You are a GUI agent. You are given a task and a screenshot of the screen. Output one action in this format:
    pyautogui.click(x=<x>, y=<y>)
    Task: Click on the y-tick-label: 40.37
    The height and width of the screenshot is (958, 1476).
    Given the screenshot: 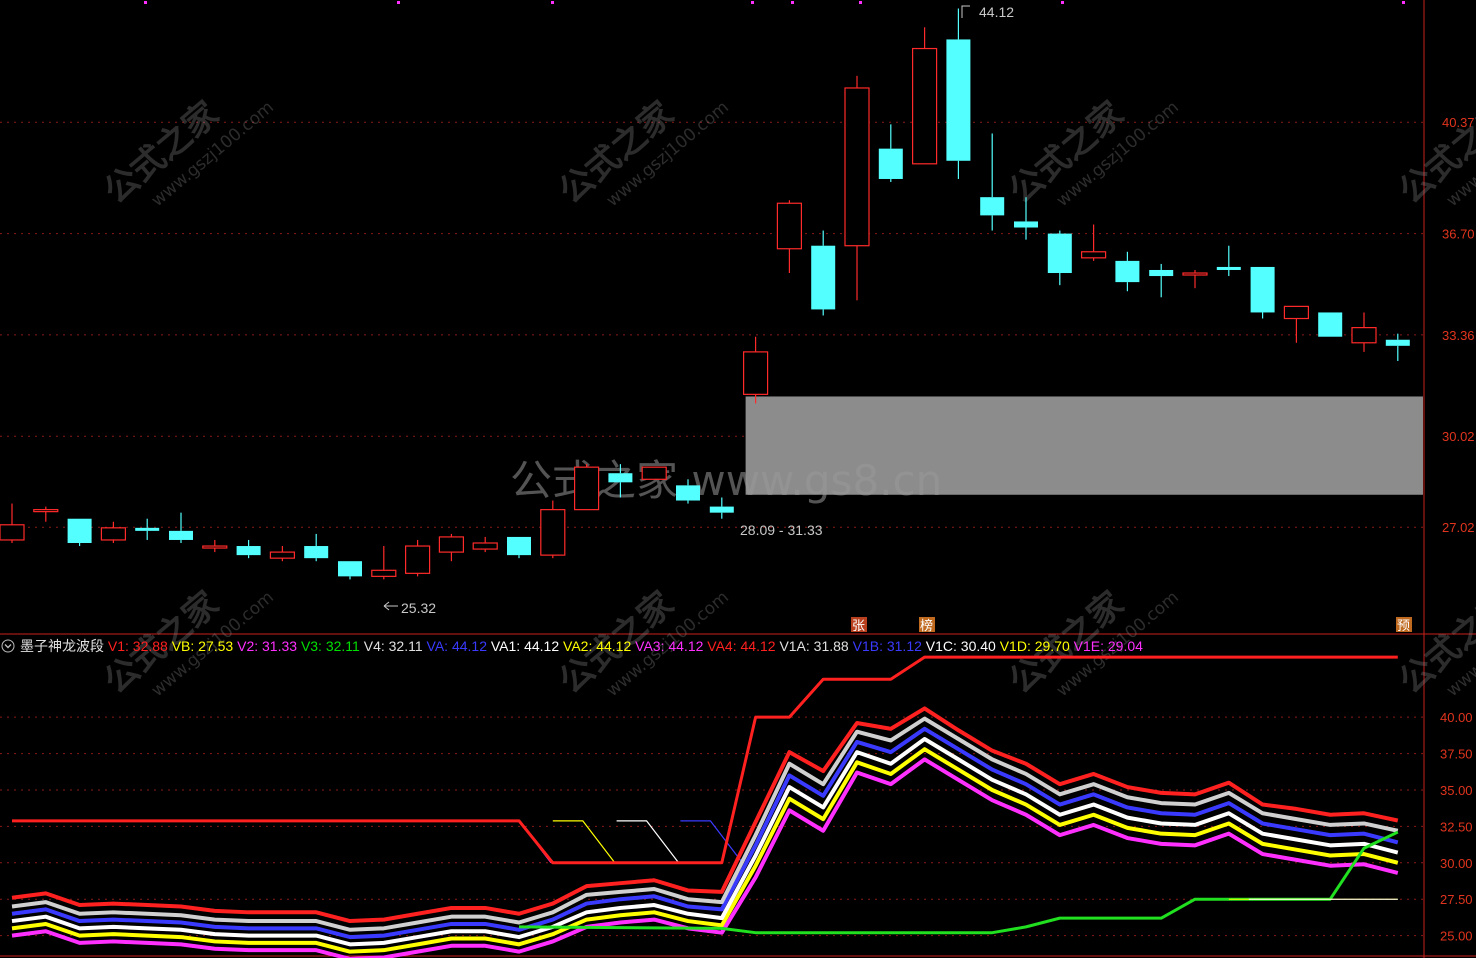 What is the action you would take?
    pyautogui.click(x=1458, y=122)
    